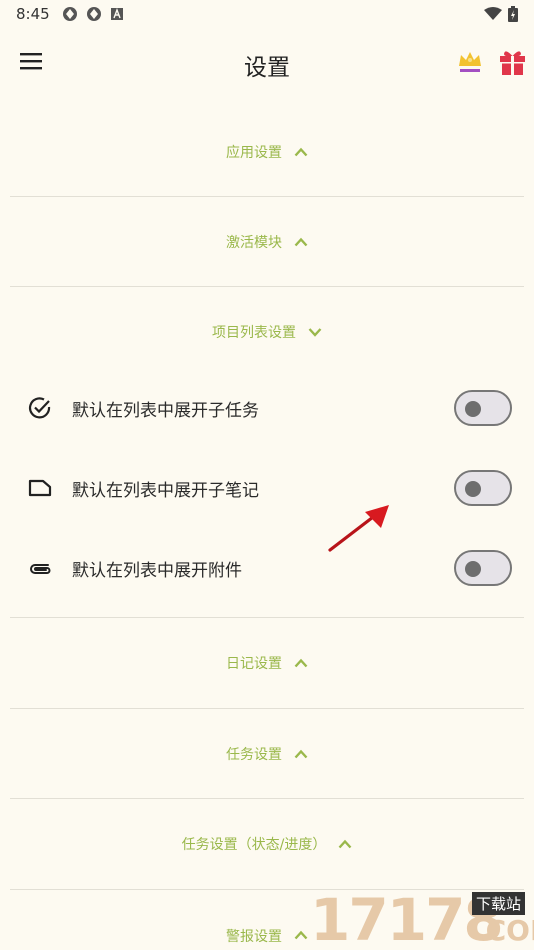  I want to click on gift-icon, so click(512, 62).